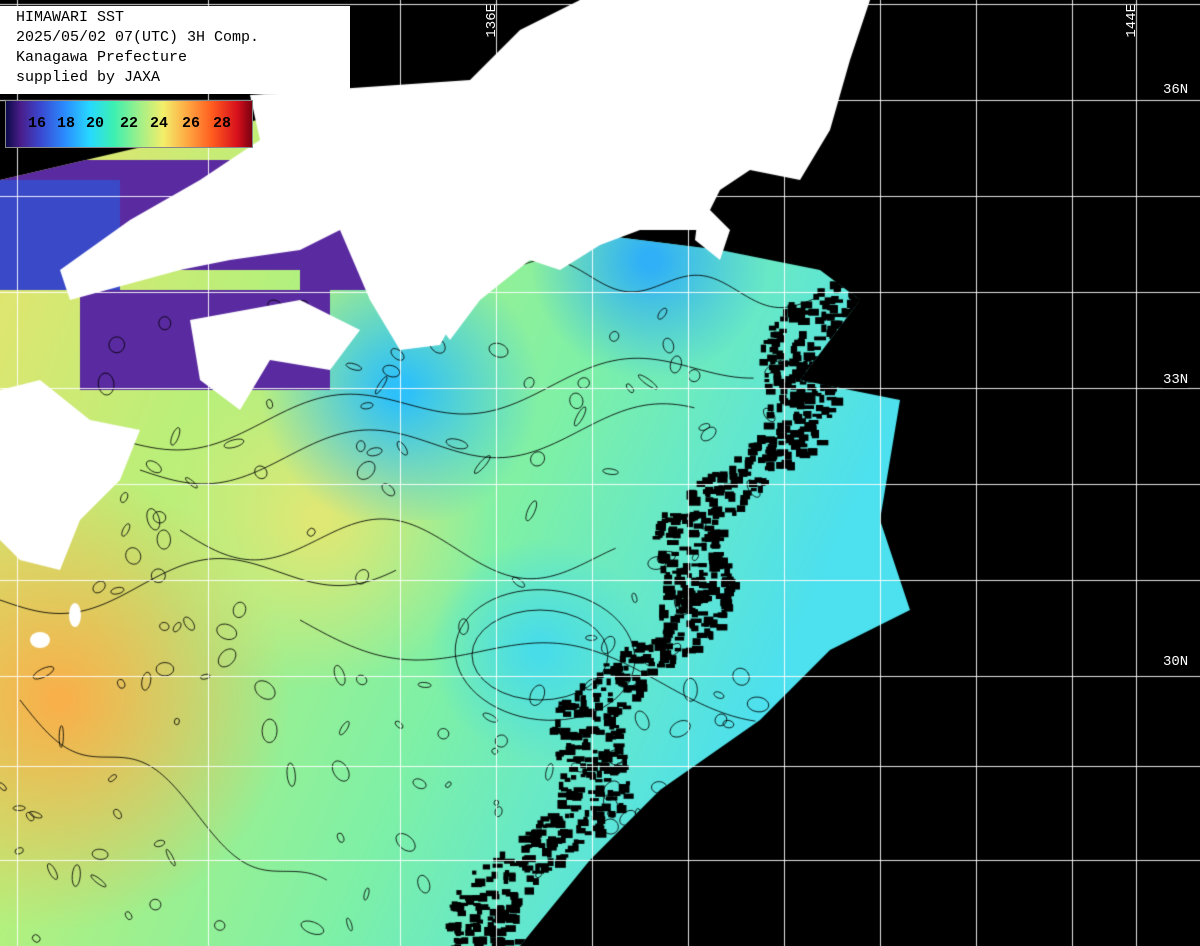 The height and width of the screenshot is (946, 1200). What do you see at coordinates (492, 21) in the screenshot?
I see `lon-label-136e: 136E` at bounding box center [492, 21].